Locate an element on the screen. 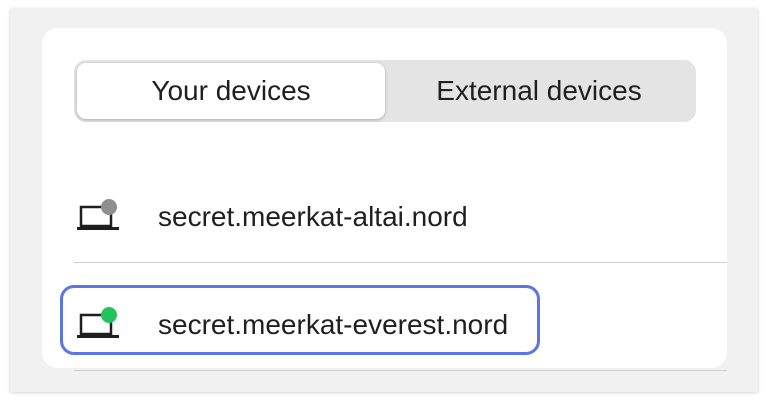 This screenshot has height=405, width=770. tab-external-devices: External devices is located at coordinates (539, 91).